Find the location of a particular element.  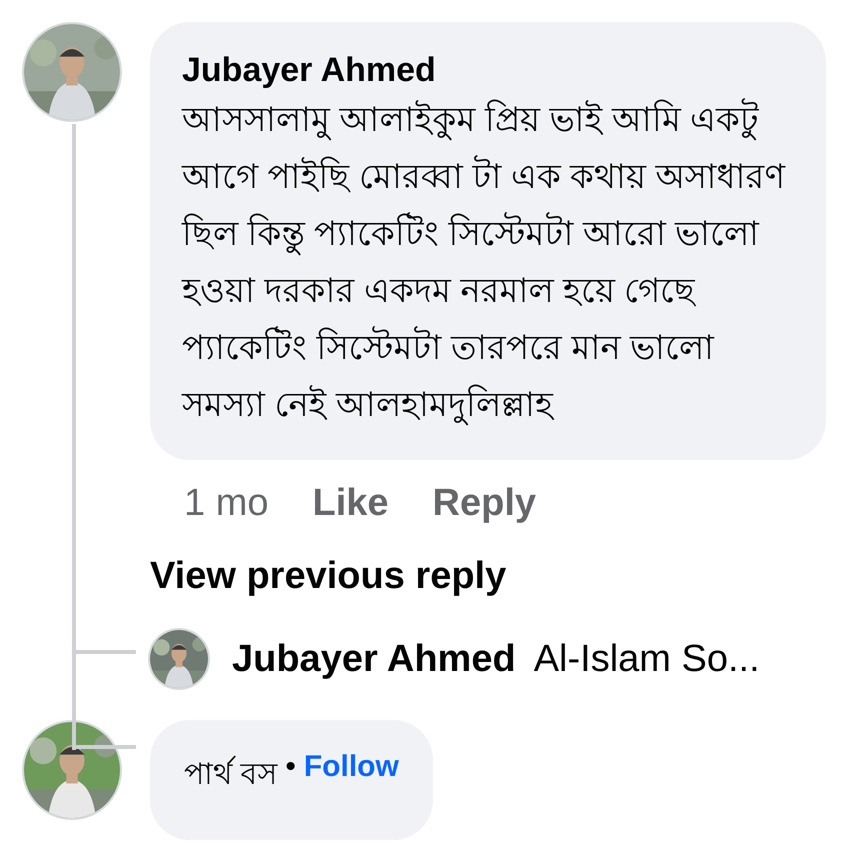

author-name: Jubayer Ahmed is located at coordinates (309, 70).